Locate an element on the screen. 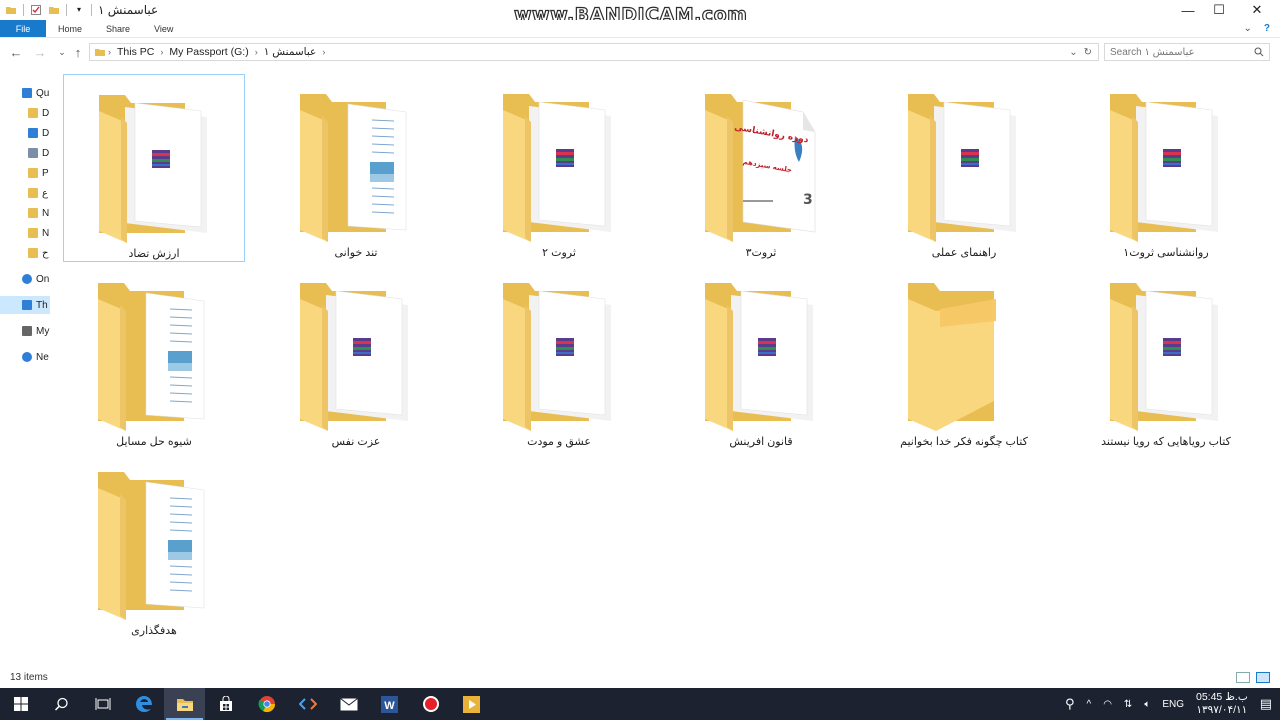 The image size is (1280, 720). mail-icon is located at coordinates (348, 703).